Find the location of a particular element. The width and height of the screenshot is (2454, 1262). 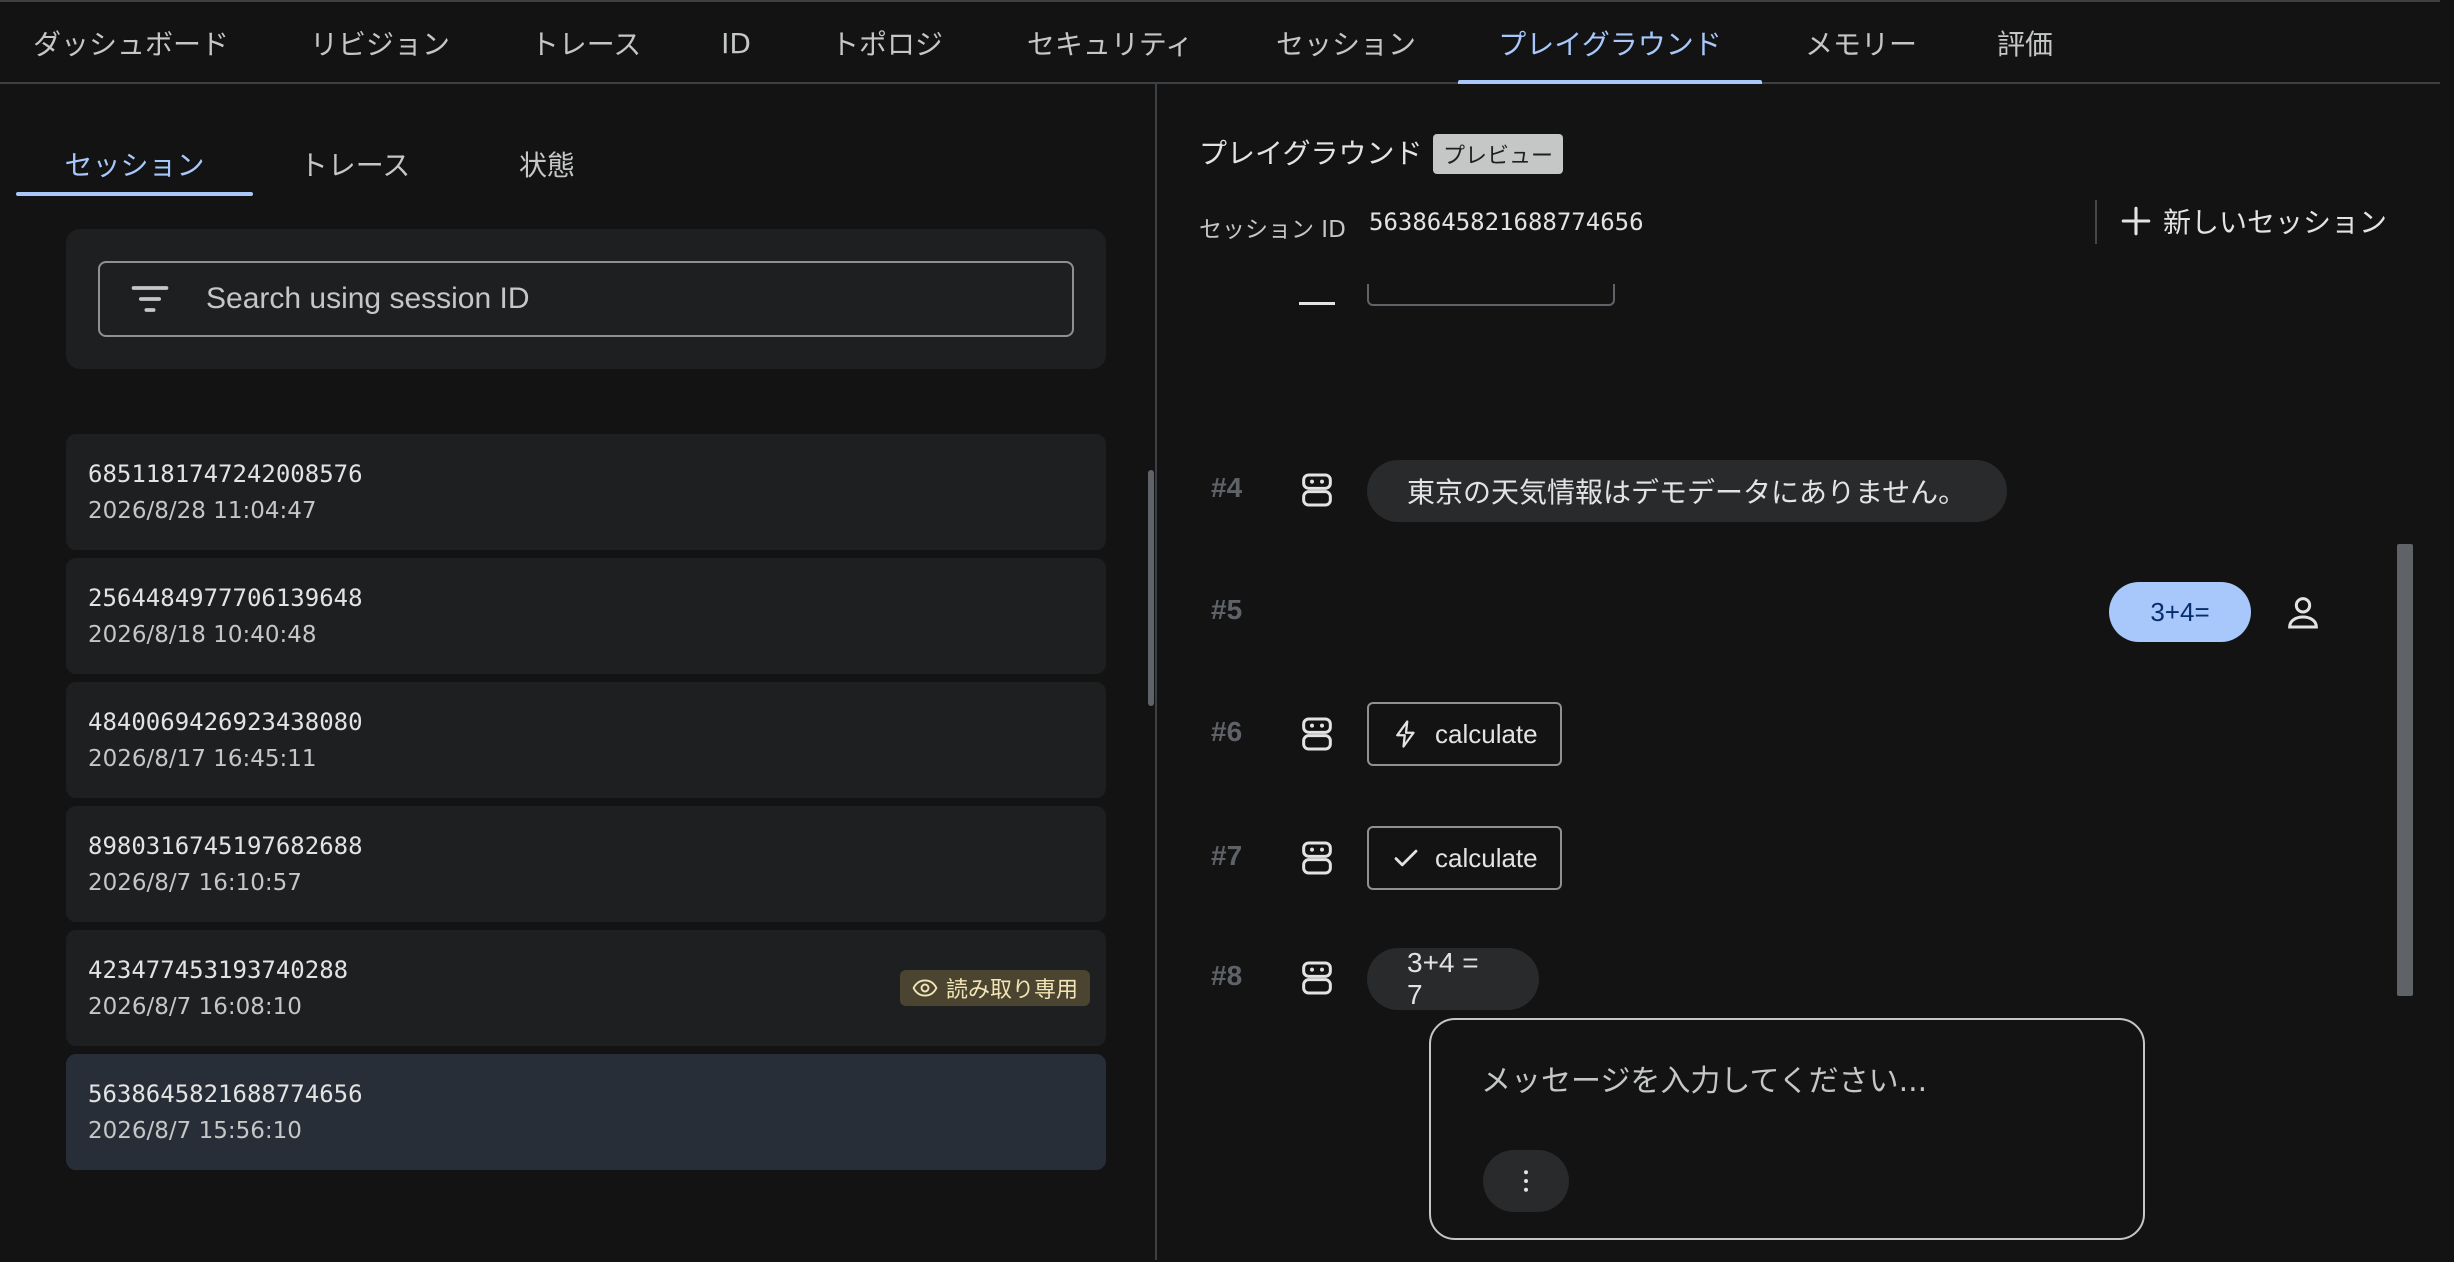

more-options-button is located at coordinates (1526, 1181).